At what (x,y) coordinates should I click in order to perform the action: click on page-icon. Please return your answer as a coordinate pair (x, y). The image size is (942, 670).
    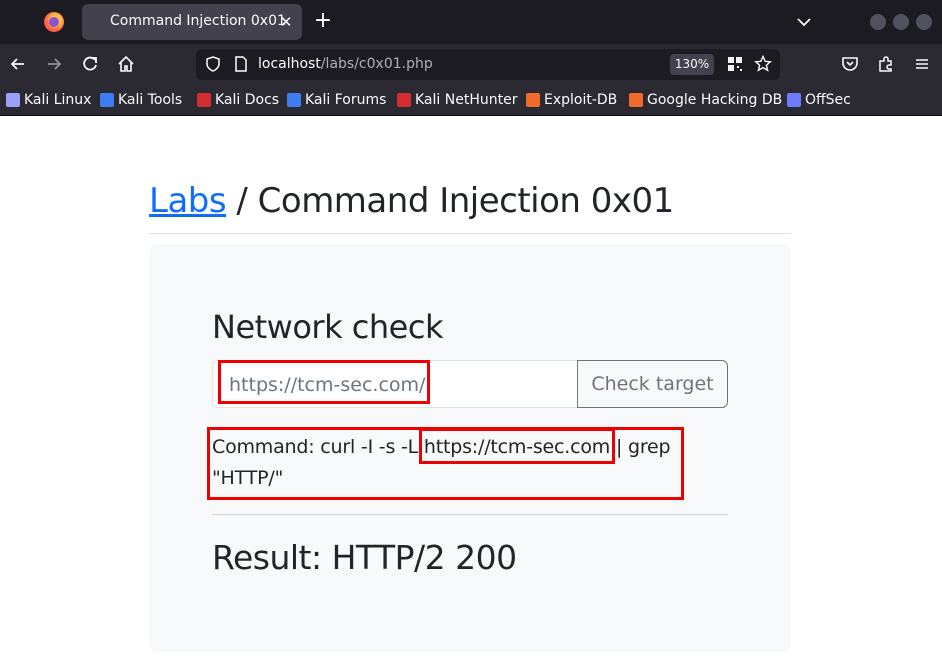
    Looking at the image, I should click on (242, 65).